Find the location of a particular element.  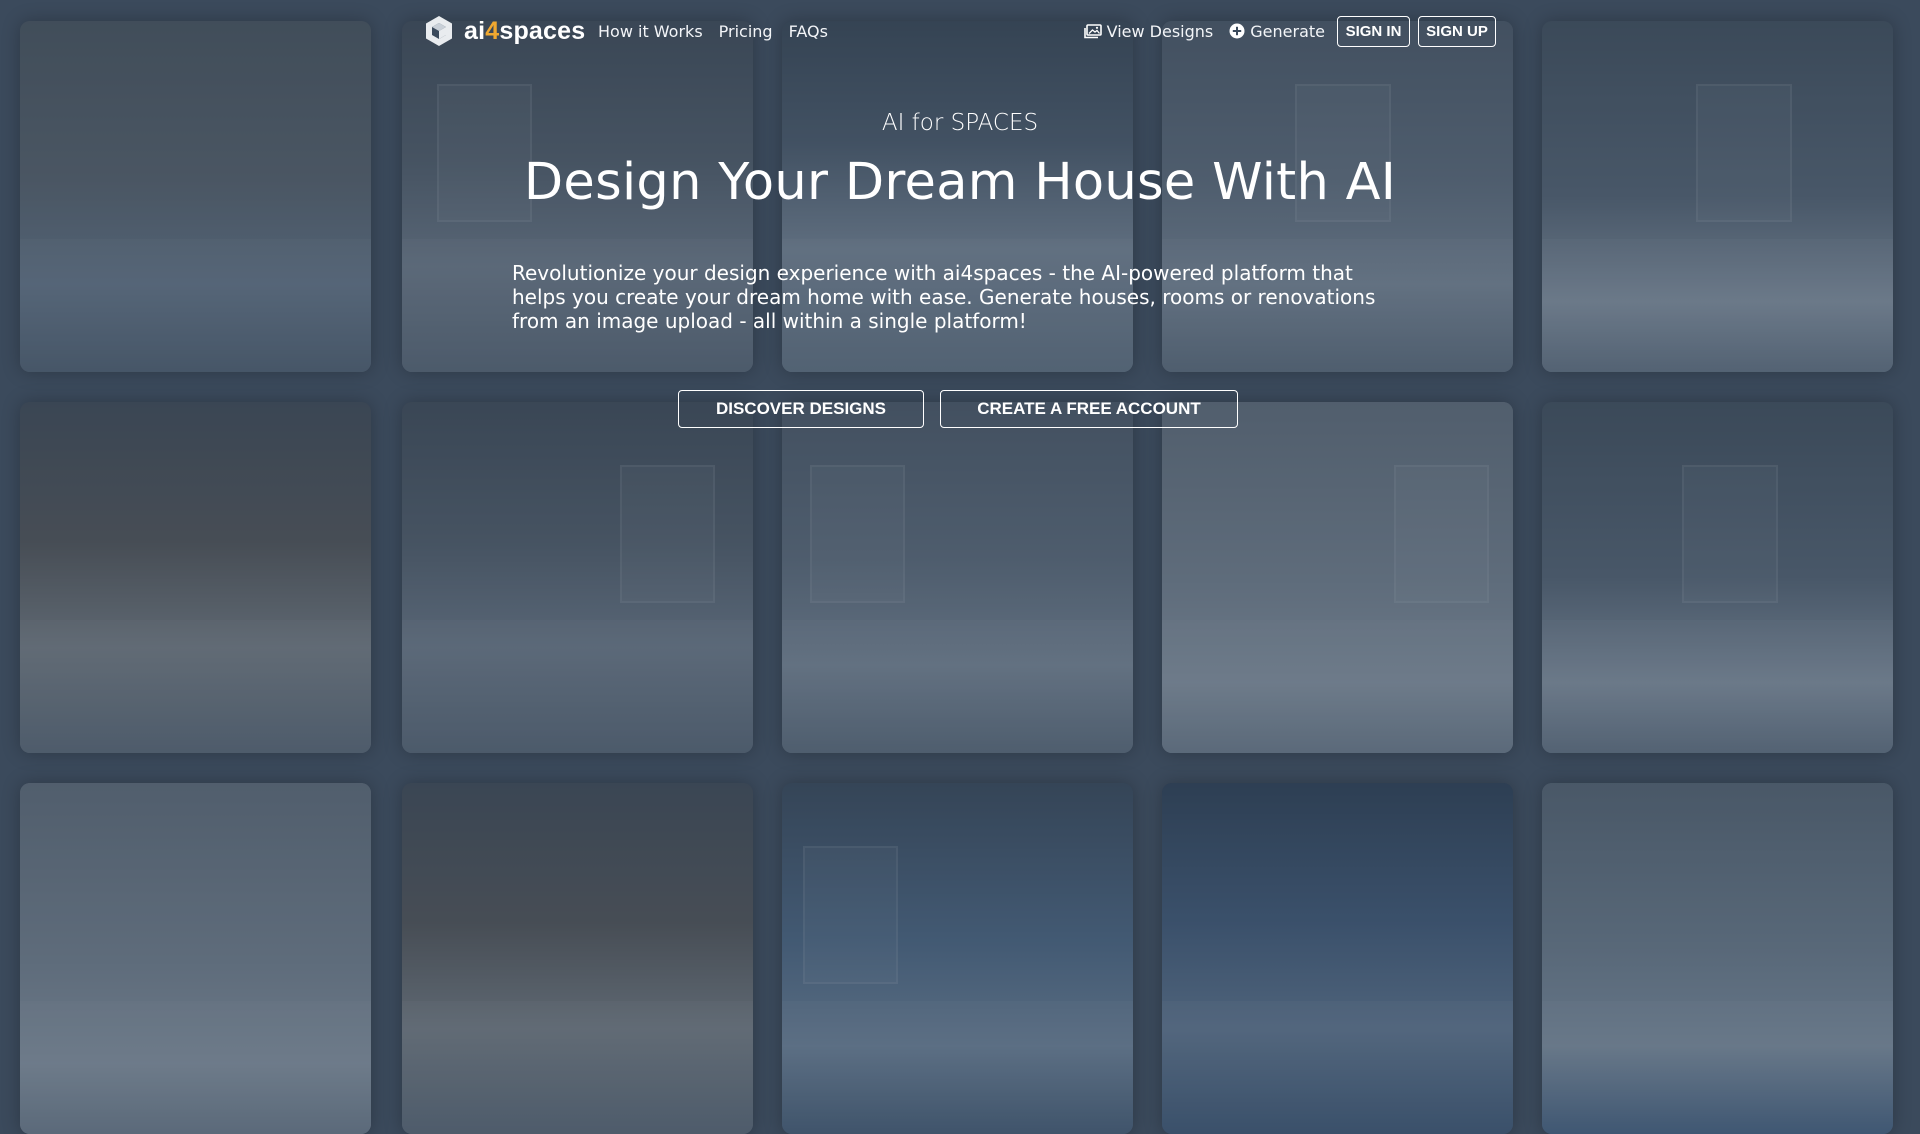

plus-circle-icon is located at coordinates (1237, 31).